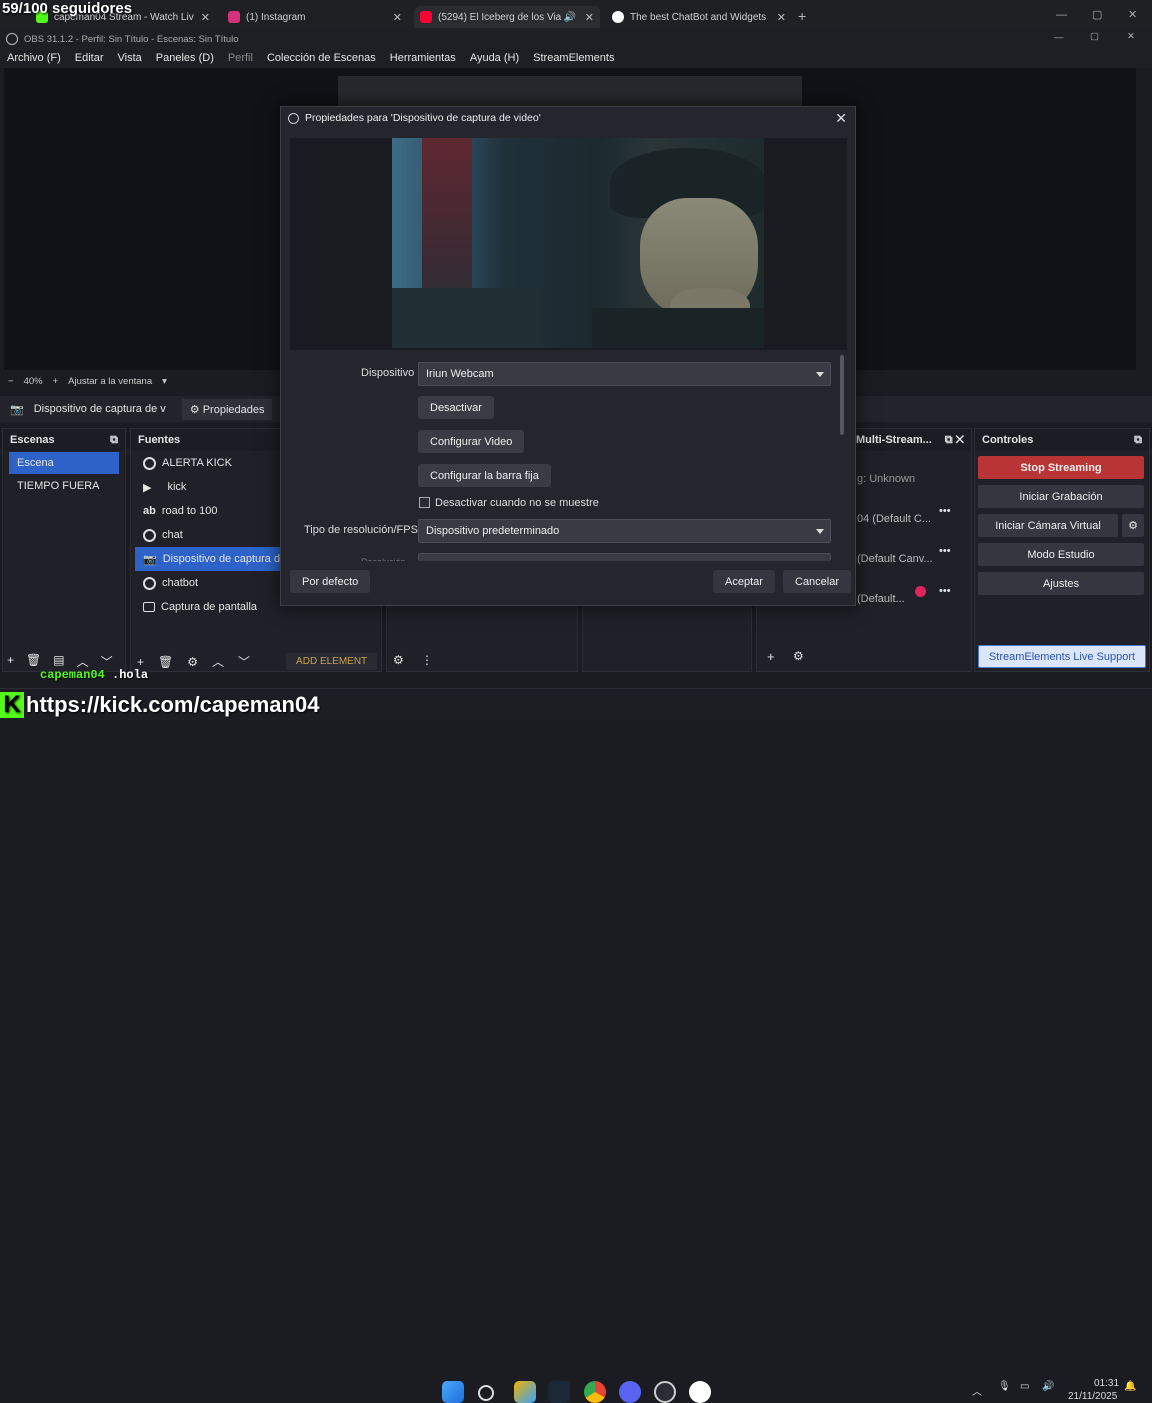 The height and width of the screenshot is (1403, 1152). Describe the element at coordinates (424, 502) in the screenshot. I see `deactivate-hidden-checkbox` at that location.